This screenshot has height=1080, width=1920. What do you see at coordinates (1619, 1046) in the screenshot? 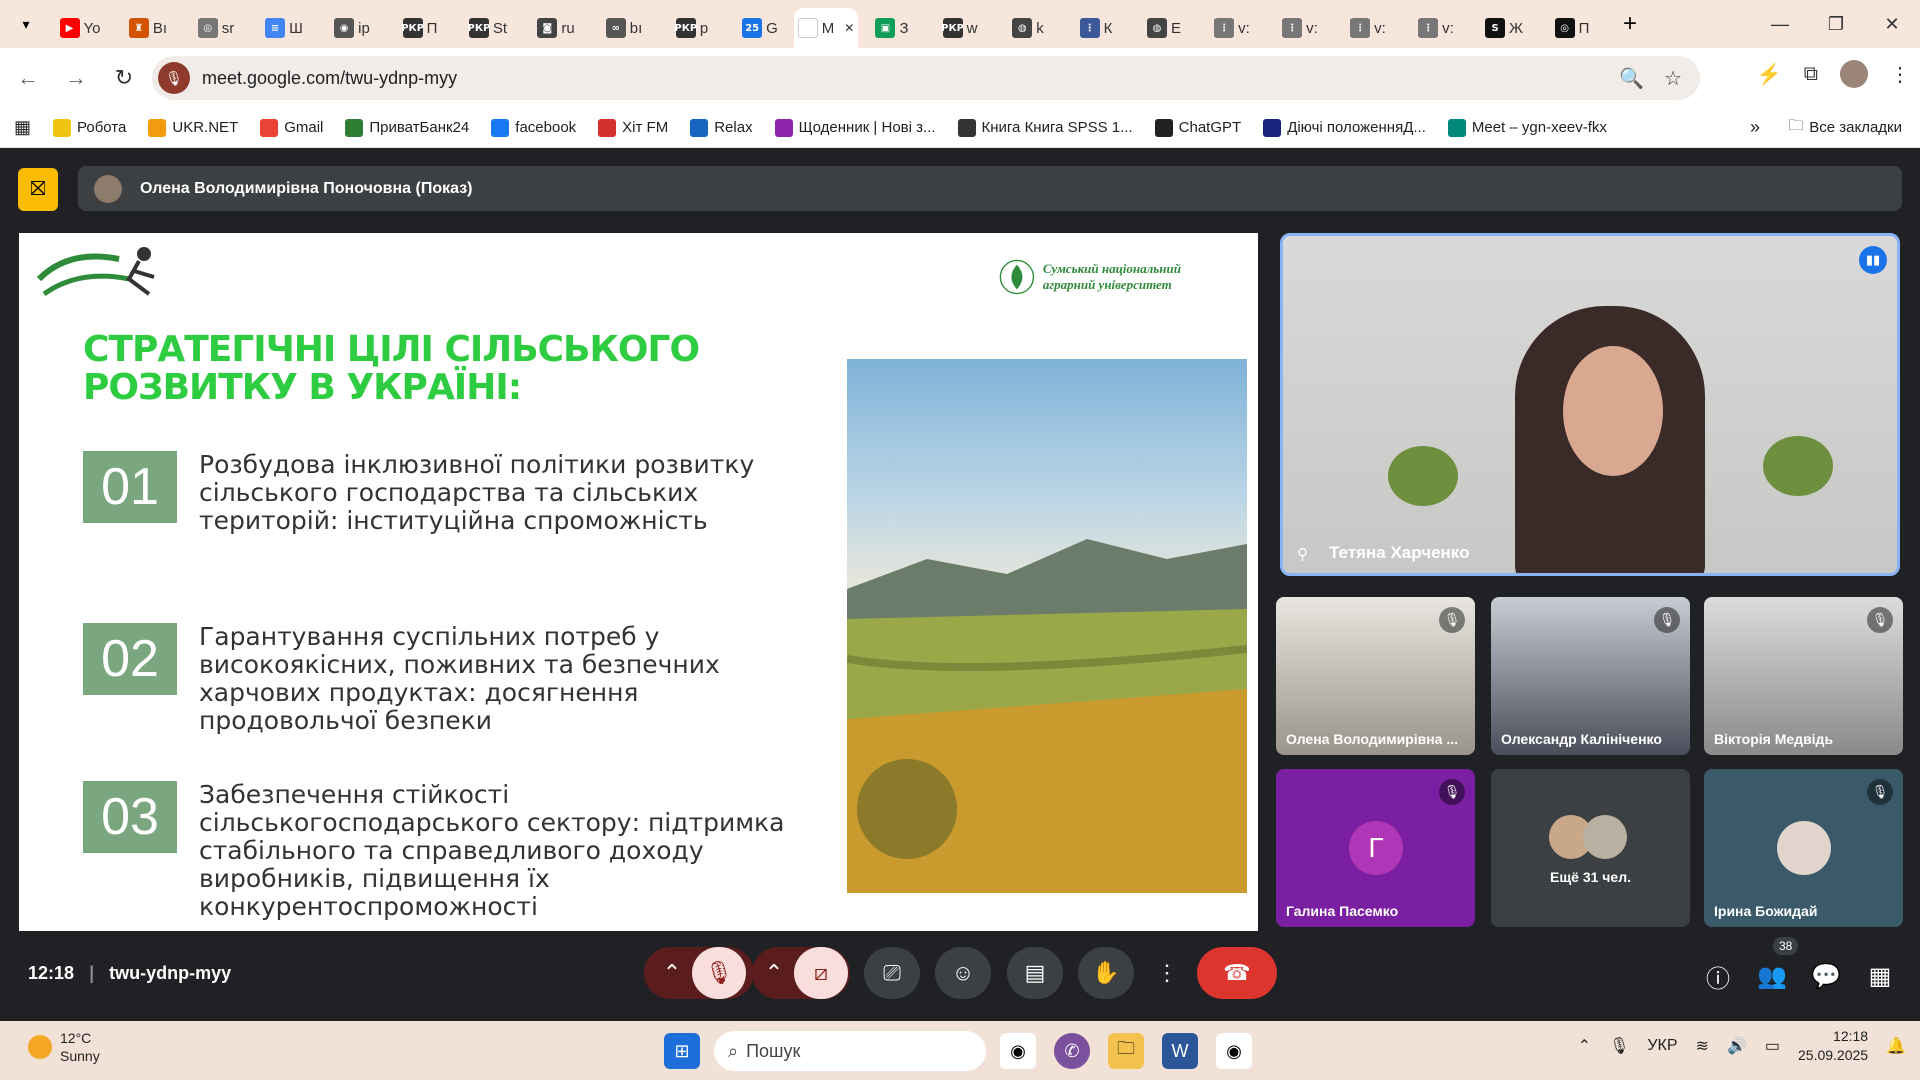
I see `microphone-icon: 🎙` at bounding box center [1619, 1046].